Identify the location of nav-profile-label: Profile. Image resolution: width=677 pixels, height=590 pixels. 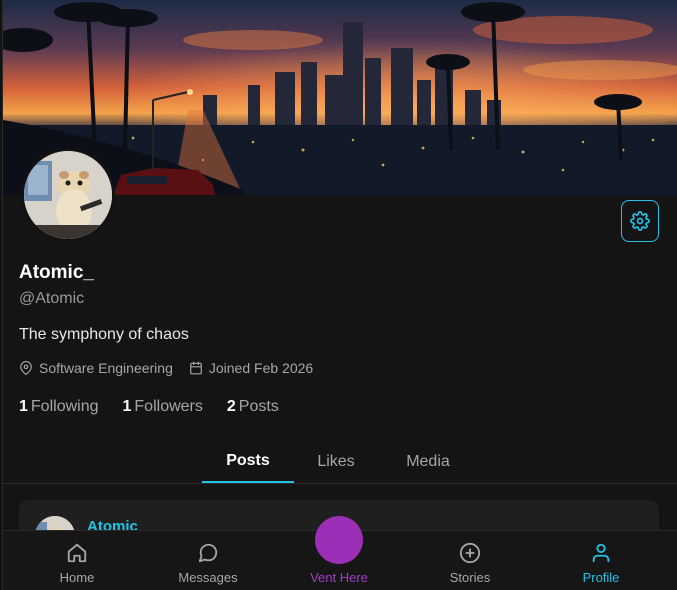
(601, 577).